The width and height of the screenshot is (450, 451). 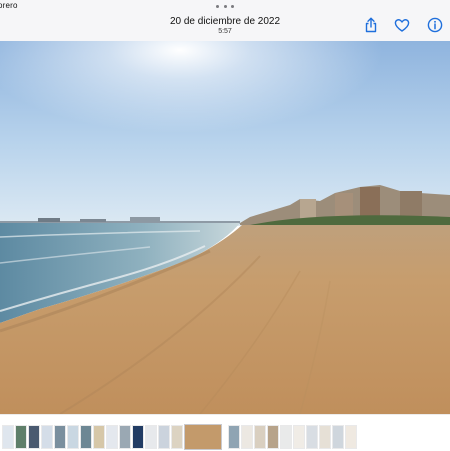 I want to click on info-icon, so click(x=435, y=25).